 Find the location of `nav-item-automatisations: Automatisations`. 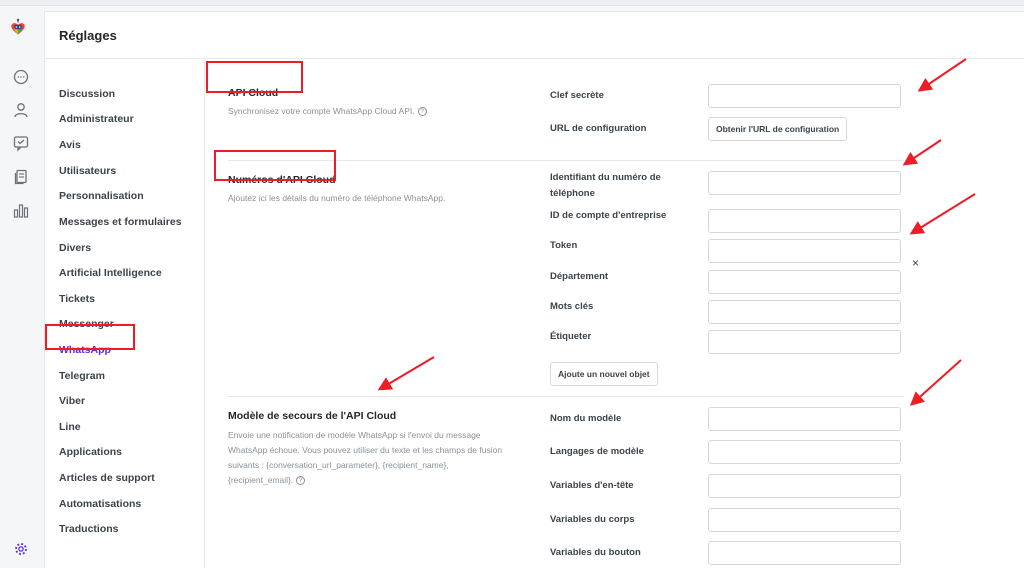

nav-item-automatisations: Automatisations is located at coordinates (100, 504).